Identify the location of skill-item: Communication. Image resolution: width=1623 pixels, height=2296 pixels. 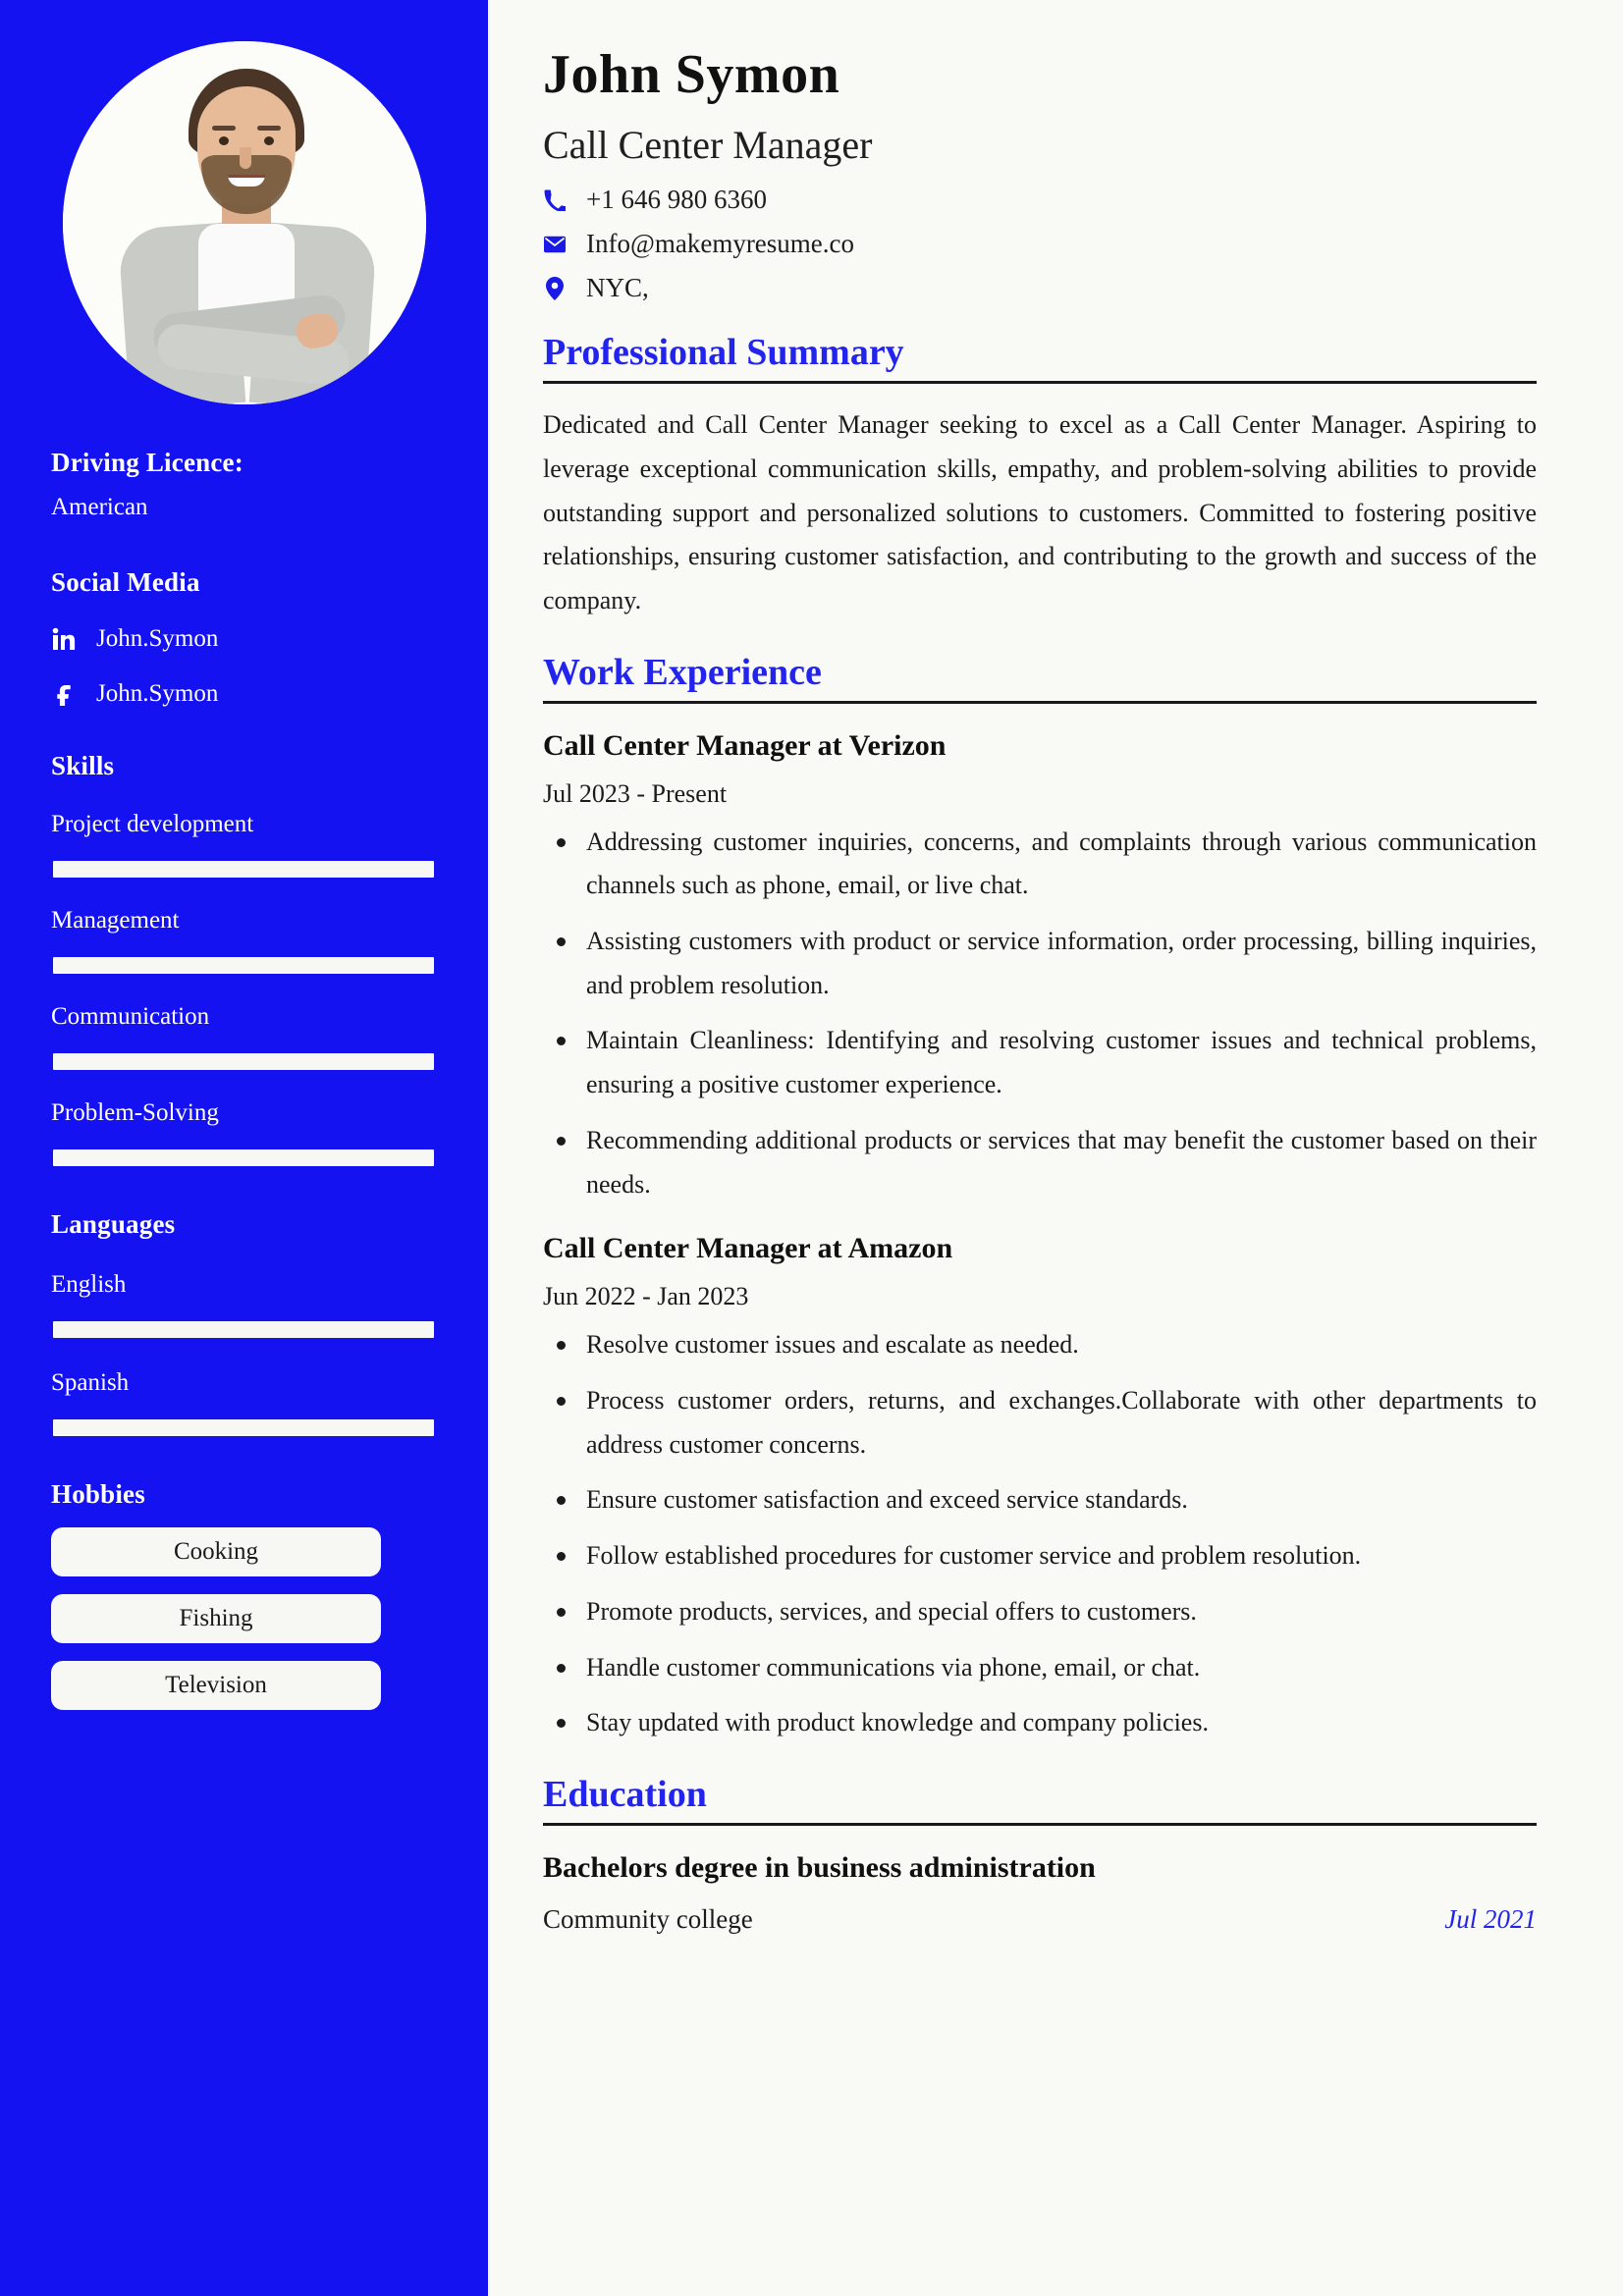
(244, 1037).